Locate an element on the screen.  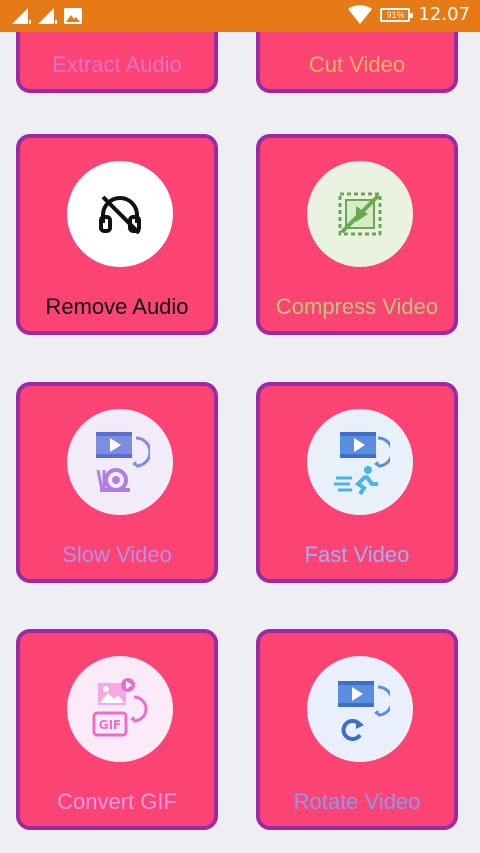
remove-audio-card: Remove Audio is located at coordinates (117, 234).